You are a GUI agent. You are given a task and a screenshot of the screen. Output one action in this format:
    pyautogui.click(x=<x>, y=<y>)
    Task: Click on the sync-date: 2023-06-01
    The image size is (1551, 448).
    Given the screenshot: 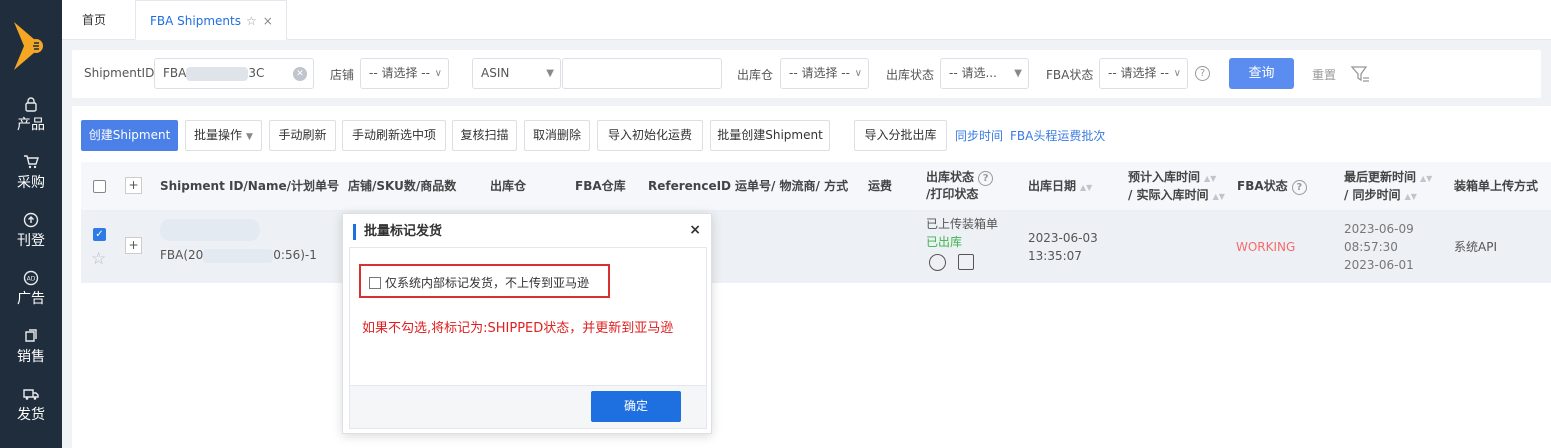 What is the action you would take?
    pyautogui.click(x=1379, y=265)
    